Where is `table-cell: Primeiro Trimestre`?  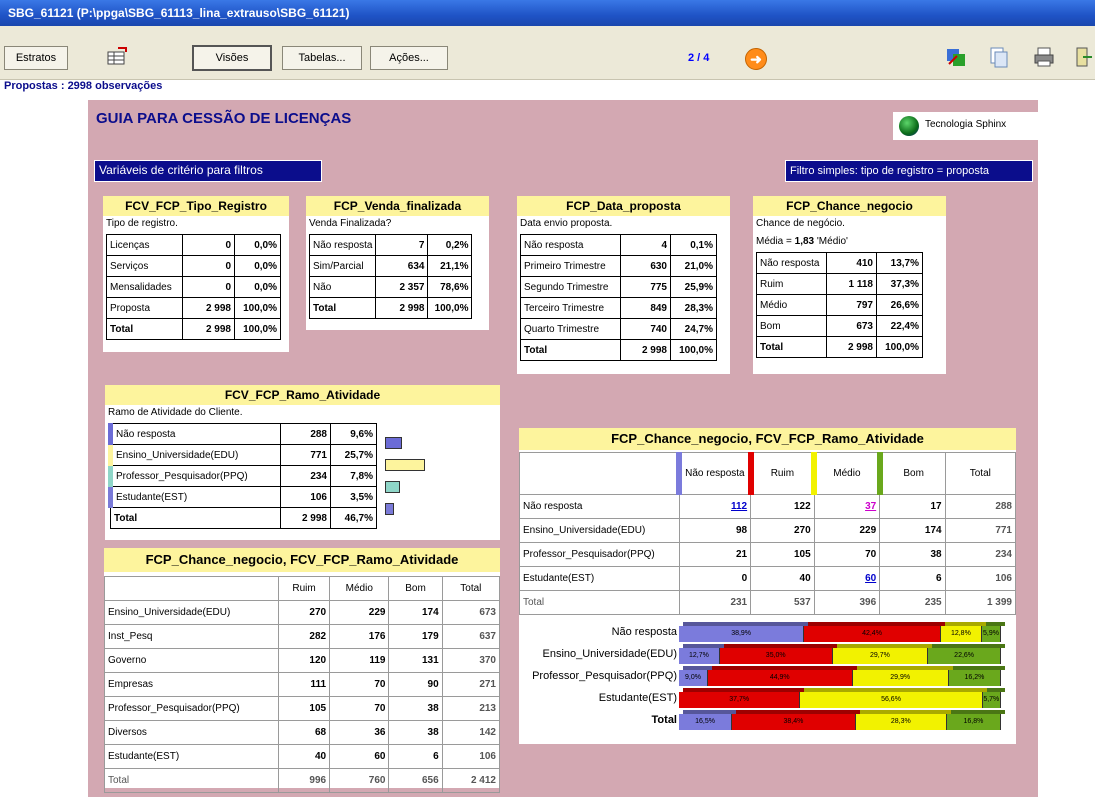
table-cell: Primeiro Trimestre is located at coordinates (570, 266).